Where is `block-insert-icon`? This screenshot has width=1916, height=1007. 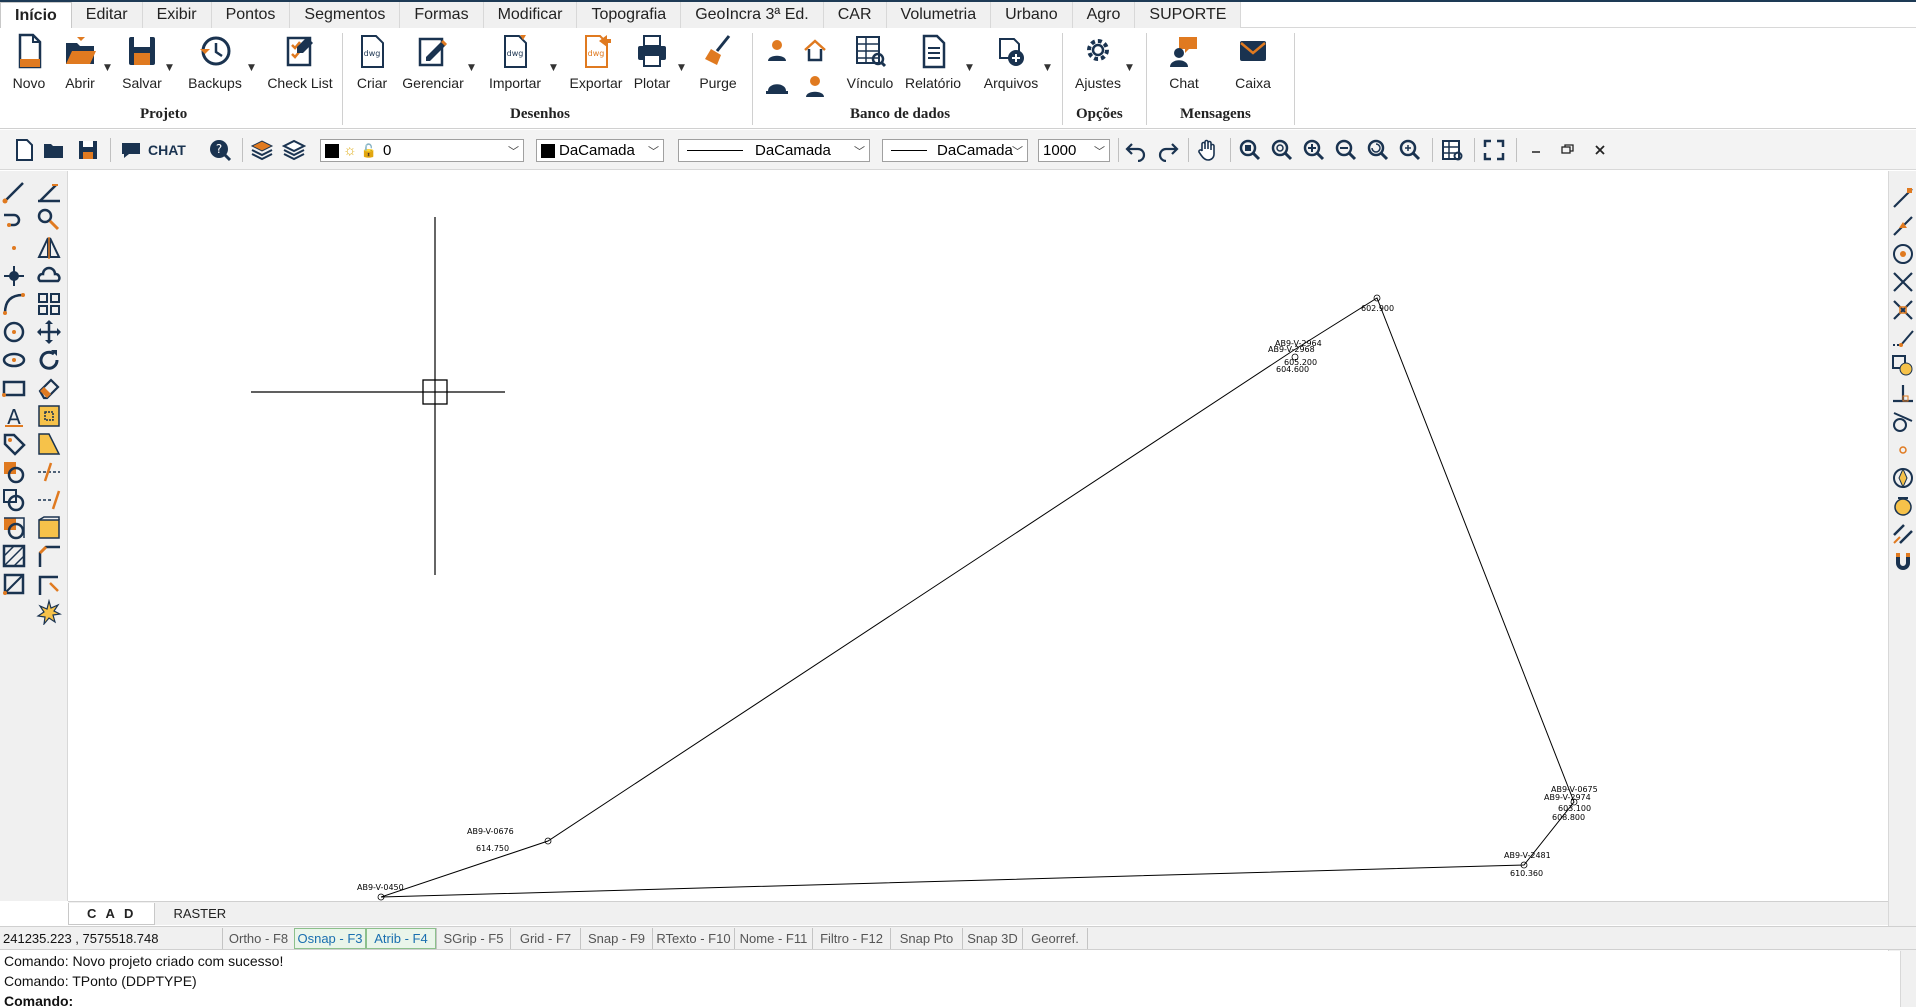 block-insert-icon is located at coordinates (14, 472).